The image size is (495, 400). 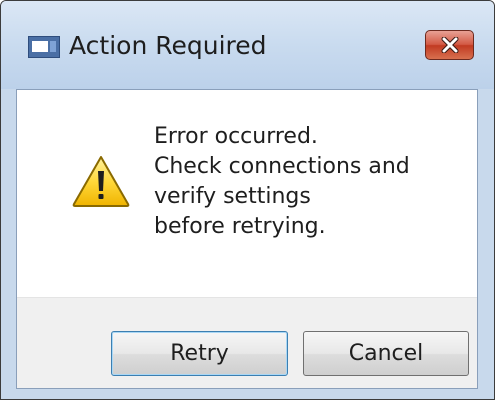 I want to click on message-line: before retrying., so click(x=240, y=226).